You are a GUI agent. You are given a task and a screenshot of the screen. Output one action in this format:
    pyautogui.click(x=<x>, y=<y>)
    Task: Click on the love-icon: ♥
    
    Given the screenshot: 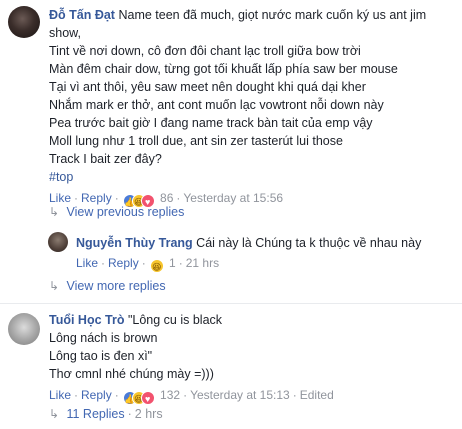 What is the action you would take?
    pyautogui.click(x=147, y=398)
    